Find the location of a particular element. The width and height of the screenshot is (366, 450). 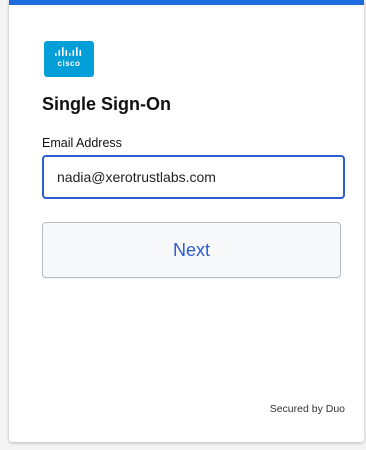

cisco-logo-text: cisco is located at coordinates (69, 63).